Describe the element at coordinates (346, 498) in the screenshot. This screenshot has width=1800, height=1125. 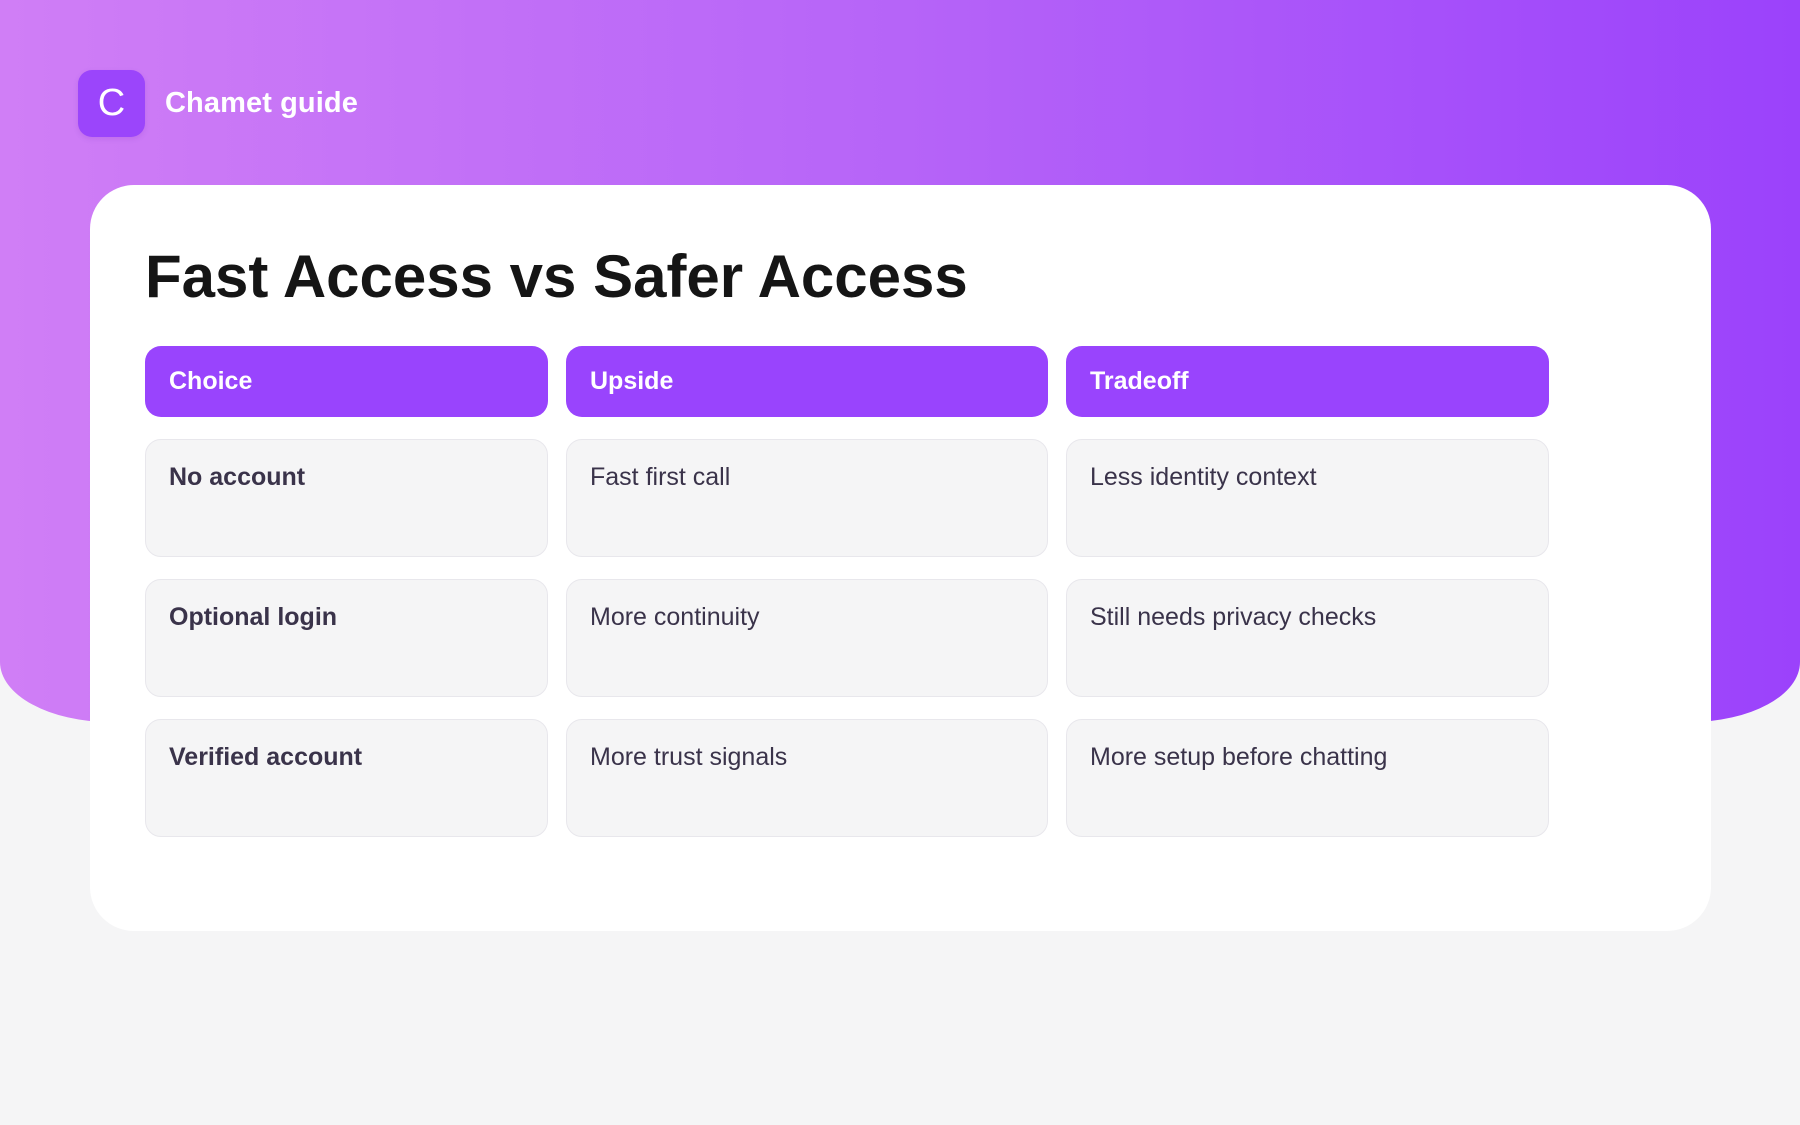
I see `table-cell-choice: No account` at that location.